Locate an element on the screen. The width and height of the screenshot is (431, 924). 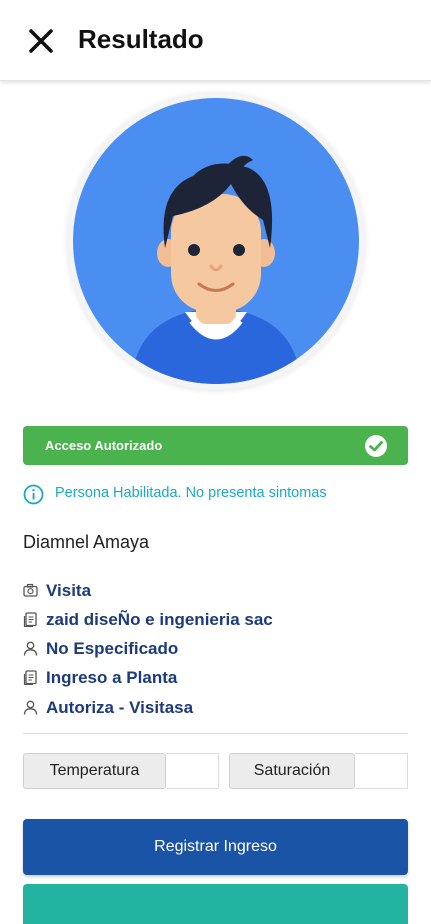
divider is located at coordinates (215, 733).